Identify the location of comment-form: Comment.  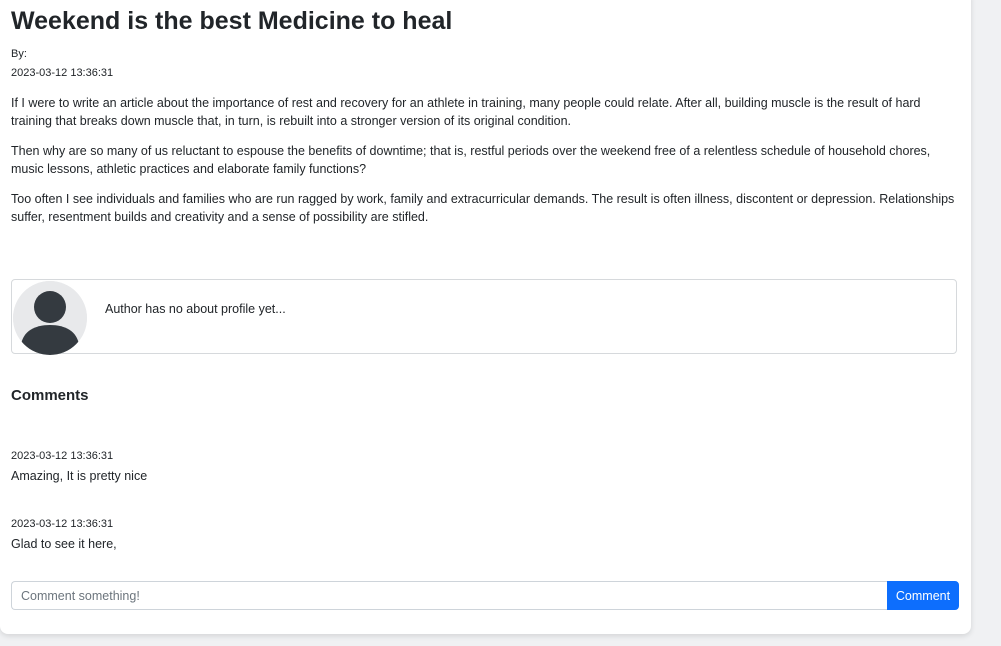
(485, 595).